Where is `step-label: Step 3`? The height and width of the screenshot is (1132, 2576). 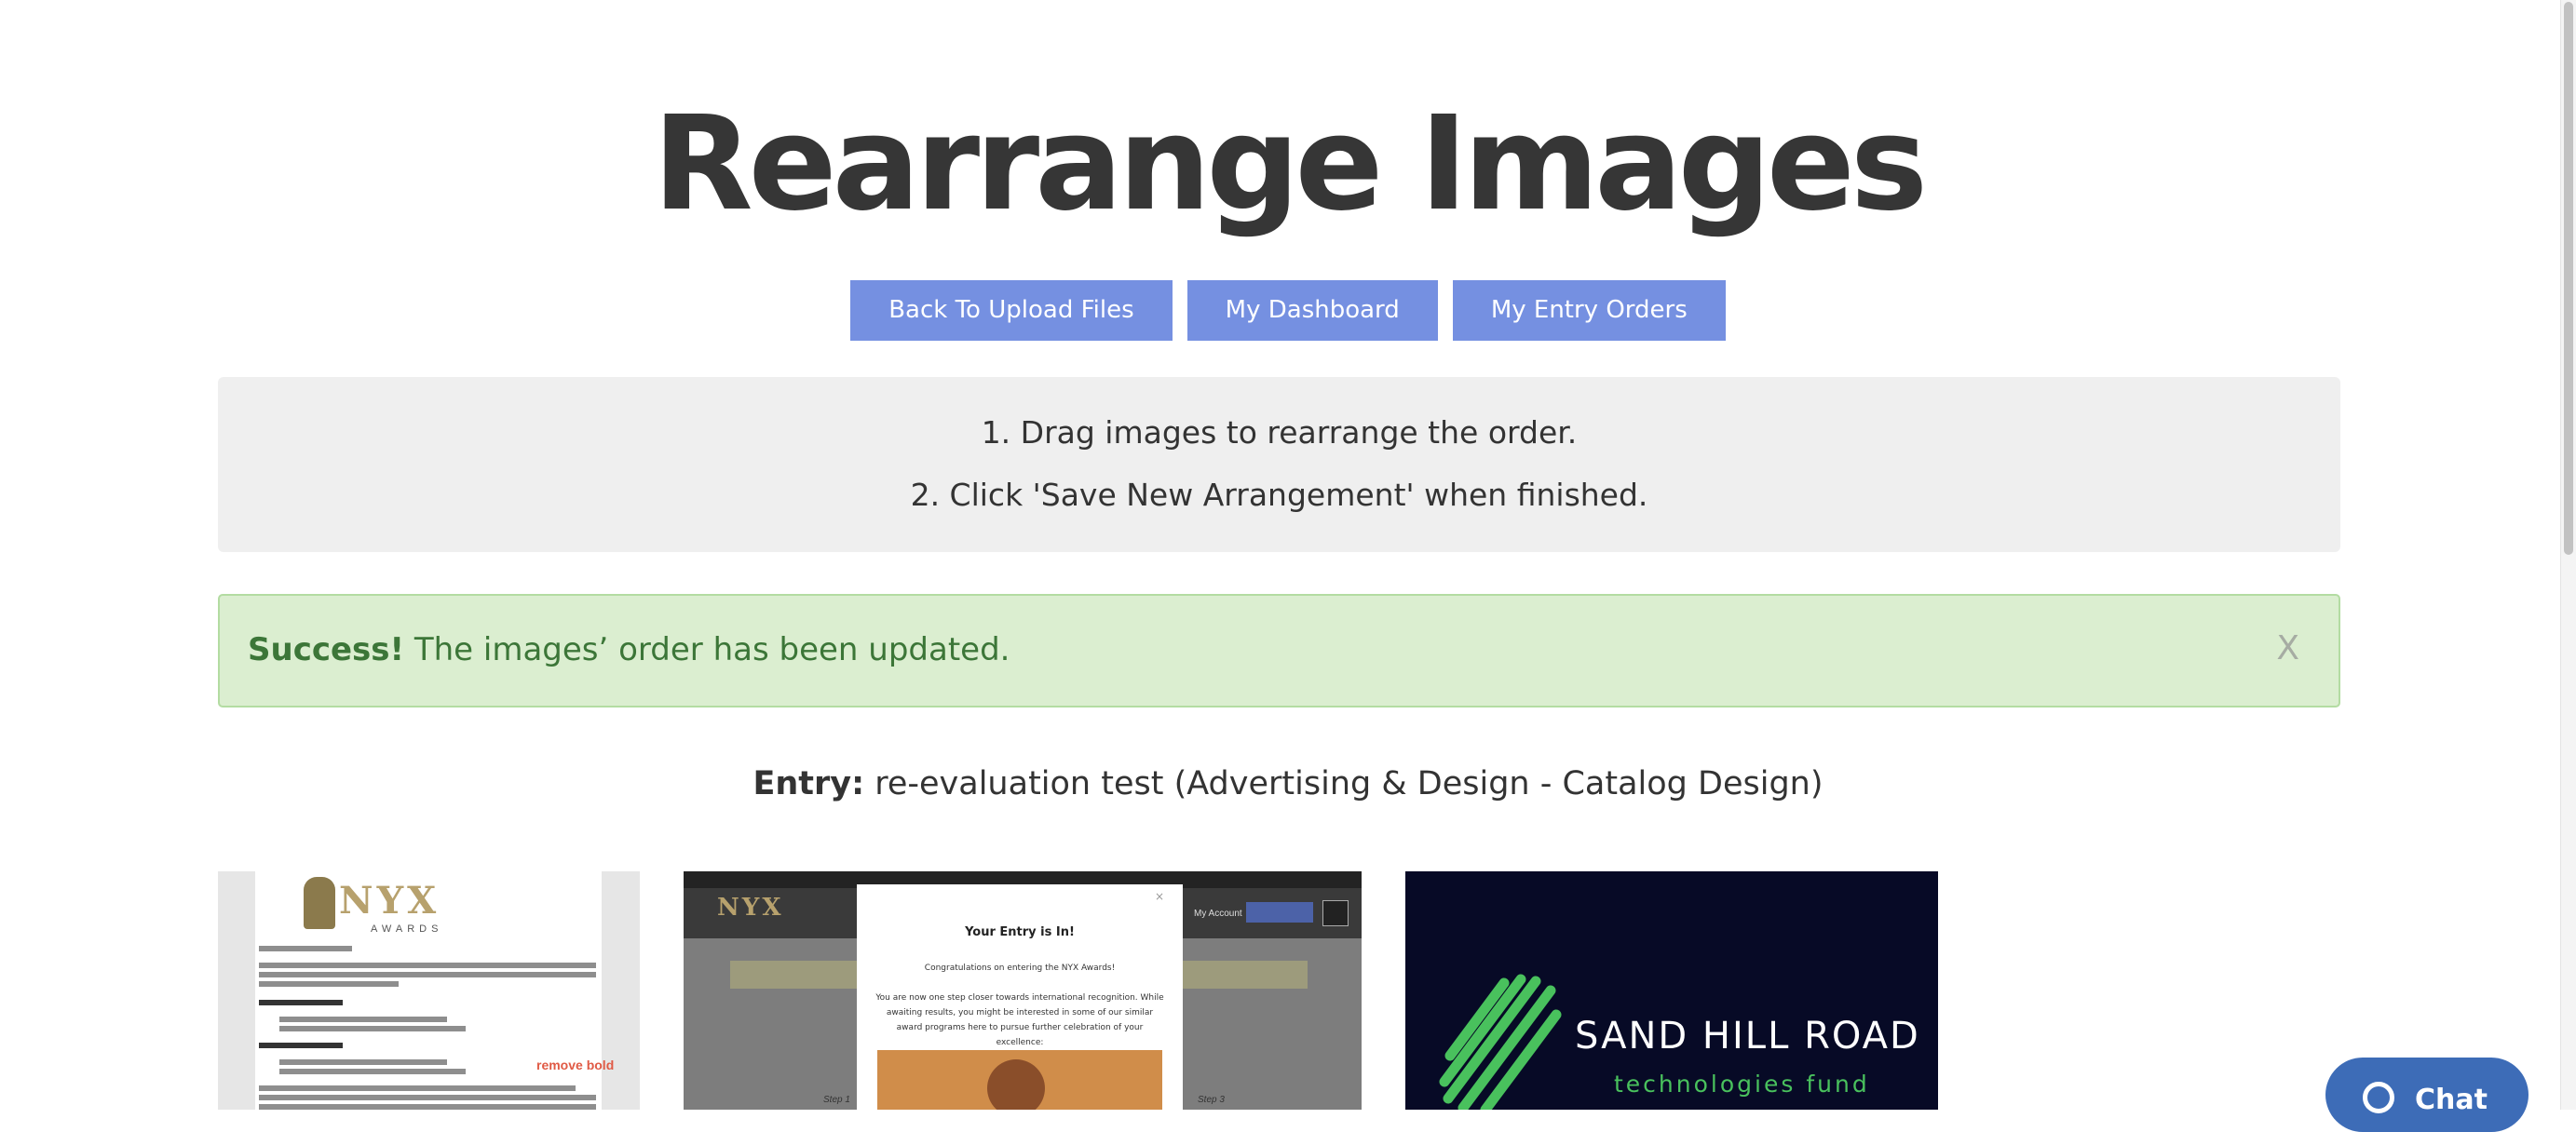
step-label: Step 3 is located at coordinates (1211, 1100).